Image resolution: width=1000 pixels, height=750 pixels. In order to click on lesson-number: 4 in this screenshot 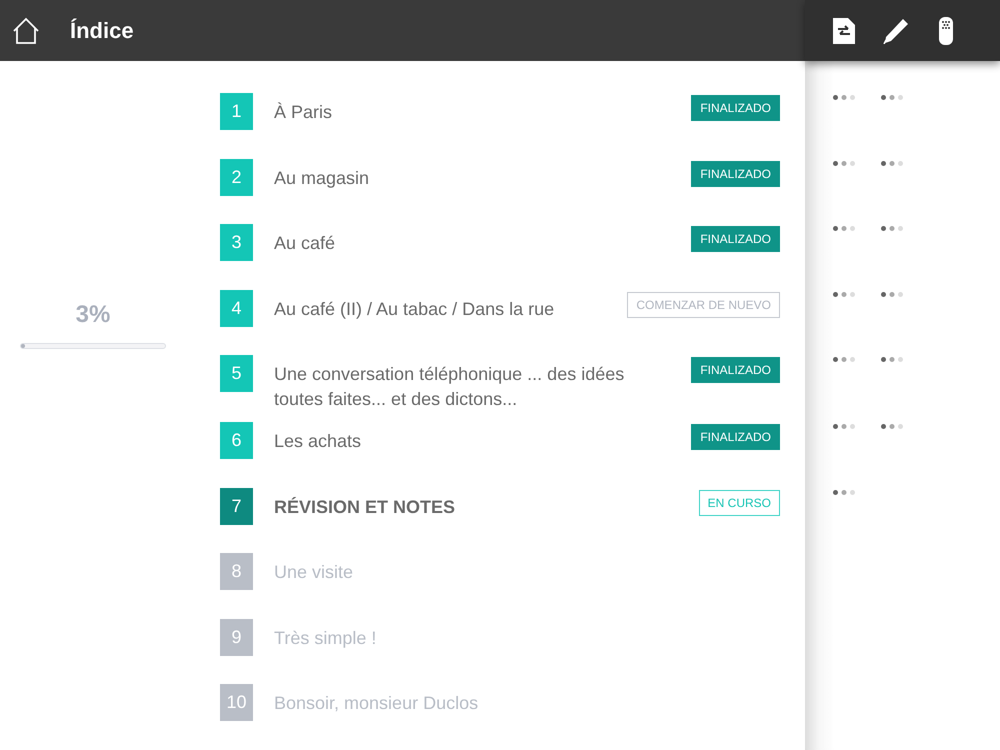, I will do `click(236, 308)`.